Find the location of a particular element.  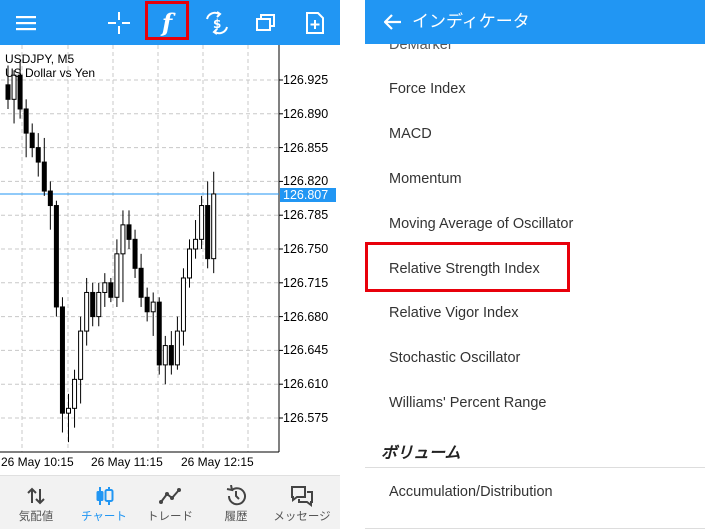

nav-chart: チャート is located at coordinates (104, 502).